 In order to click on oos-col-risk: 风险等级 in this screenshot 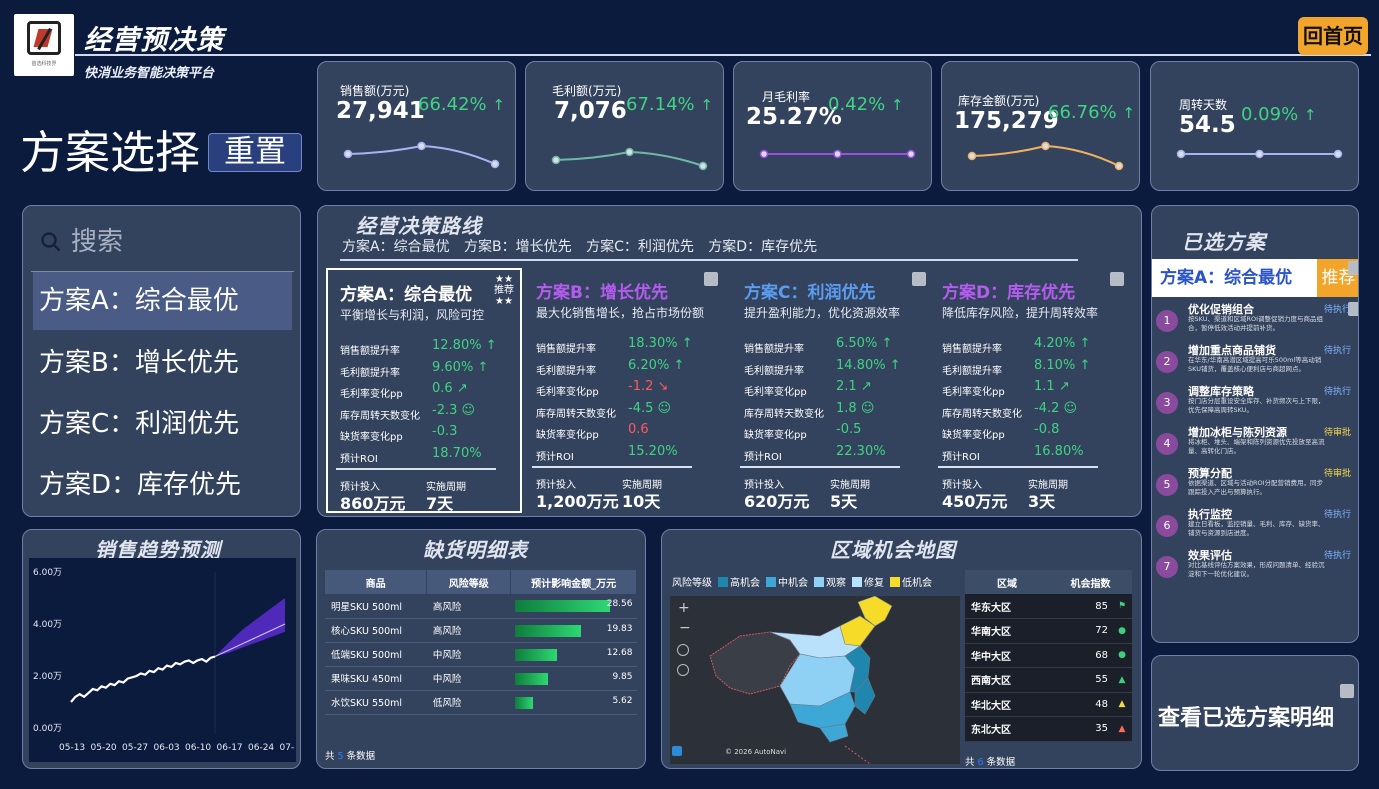, I will do `click(469, 582)`.